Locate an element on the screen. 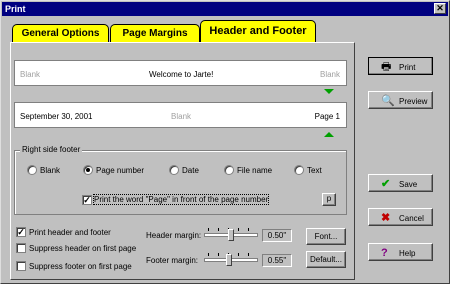  tab-header-and-footer: Header and Footer is located at coordinates (258, 31).